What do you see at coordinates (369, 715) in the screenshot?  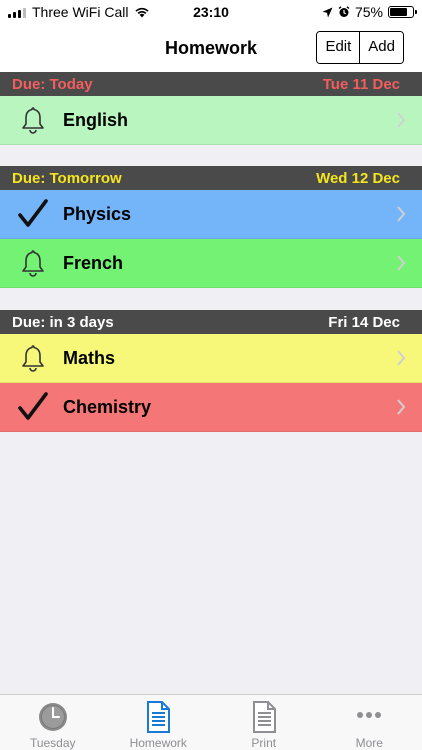 I see `more-icon` at bounding box center [369, 715].